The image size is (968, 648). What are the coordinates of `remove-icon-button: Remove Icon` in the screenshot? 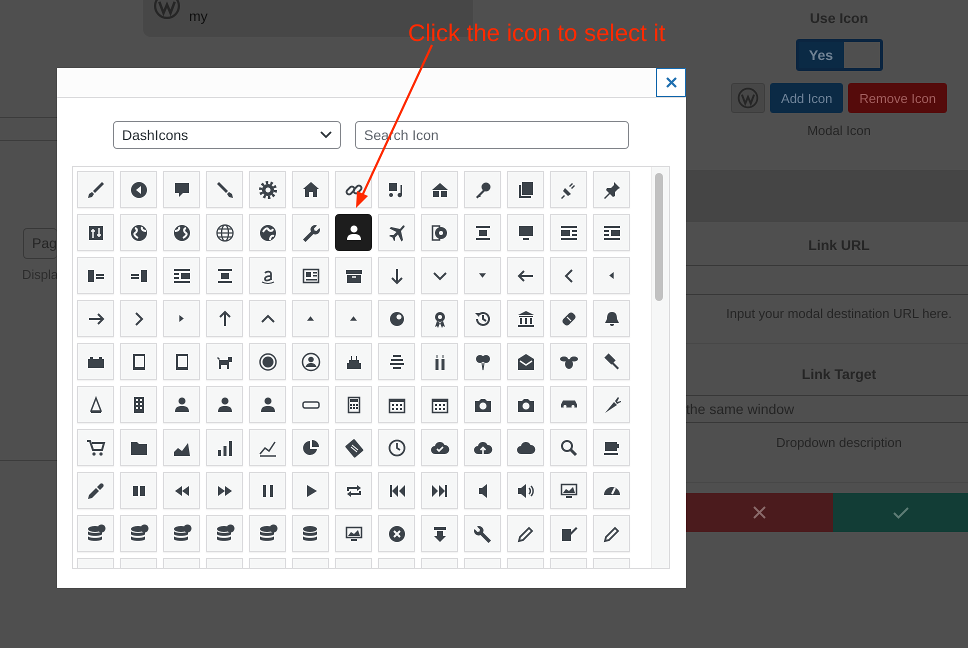 It's located at (897, 98).